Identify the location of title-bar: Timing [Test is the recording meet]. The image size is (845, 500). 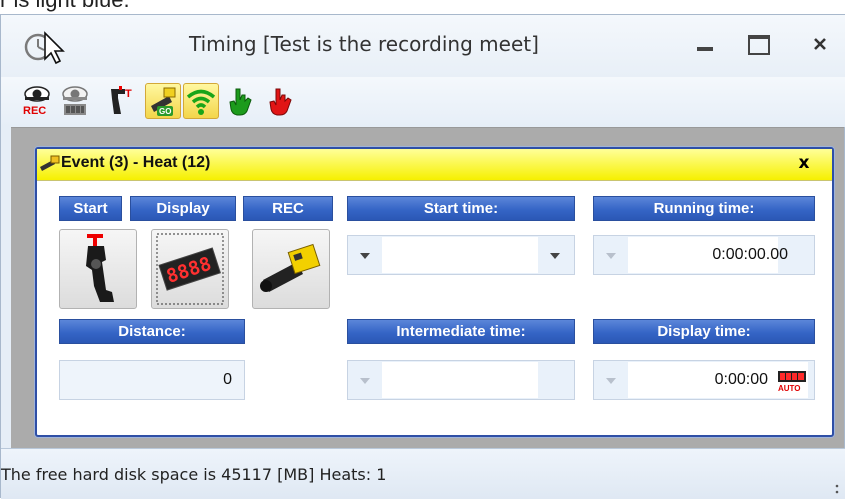
(423, 46).